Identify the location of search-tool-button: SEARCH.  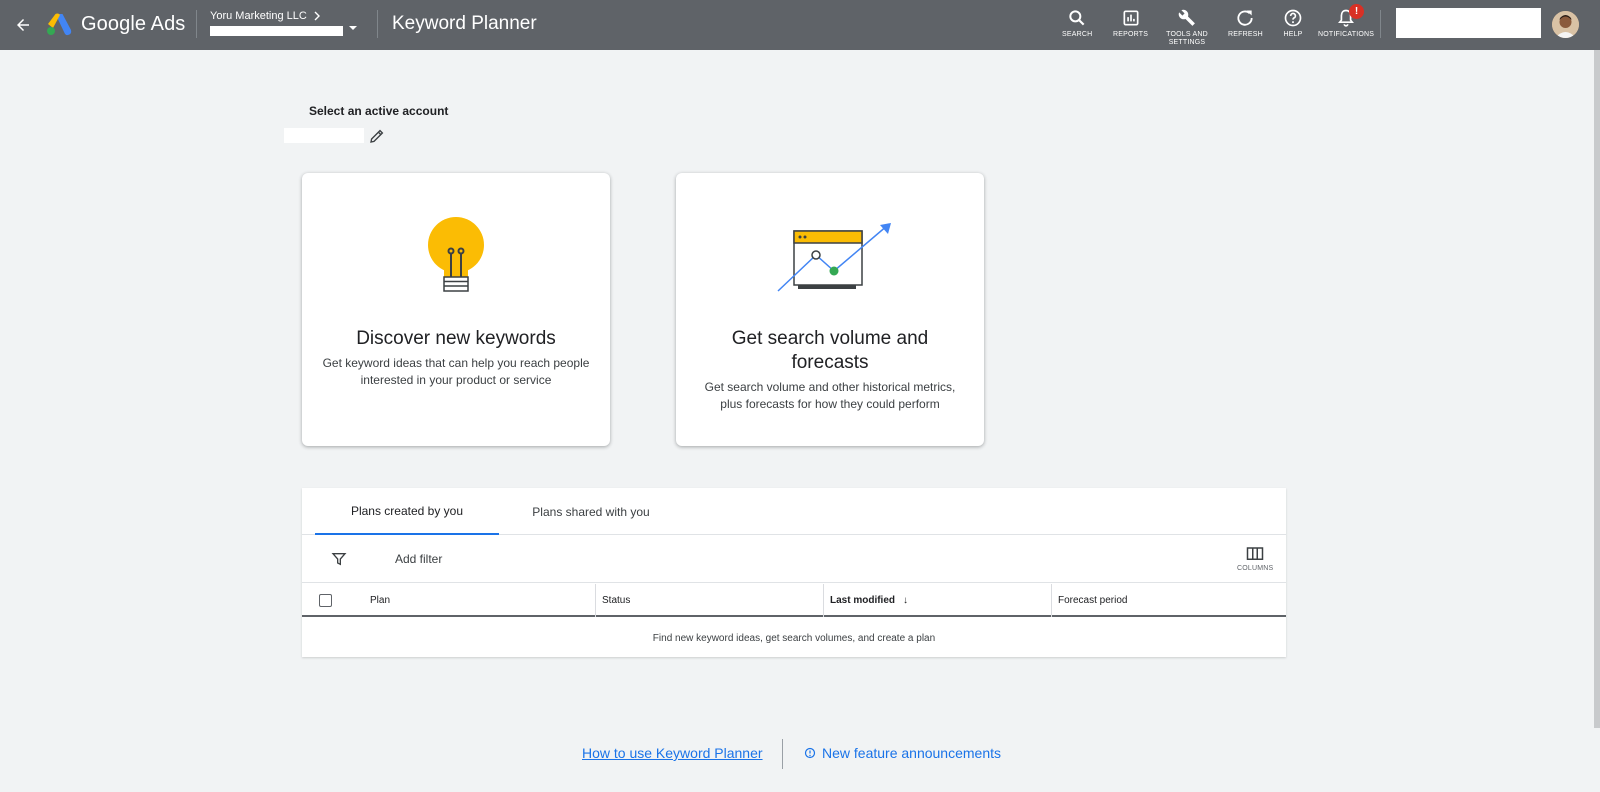
(1077, 23).